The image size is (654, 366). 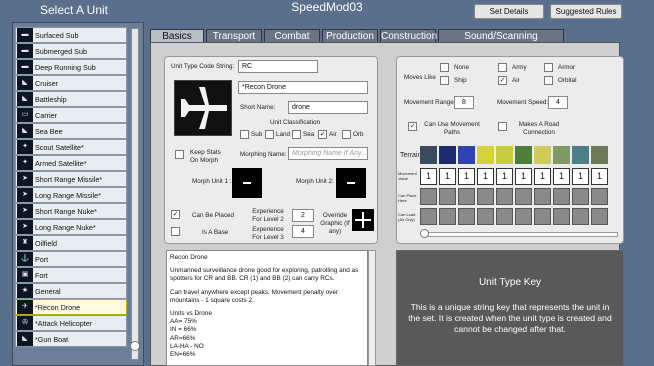 I want to click on unit-list-label: Port, so click(x=42, y=259).